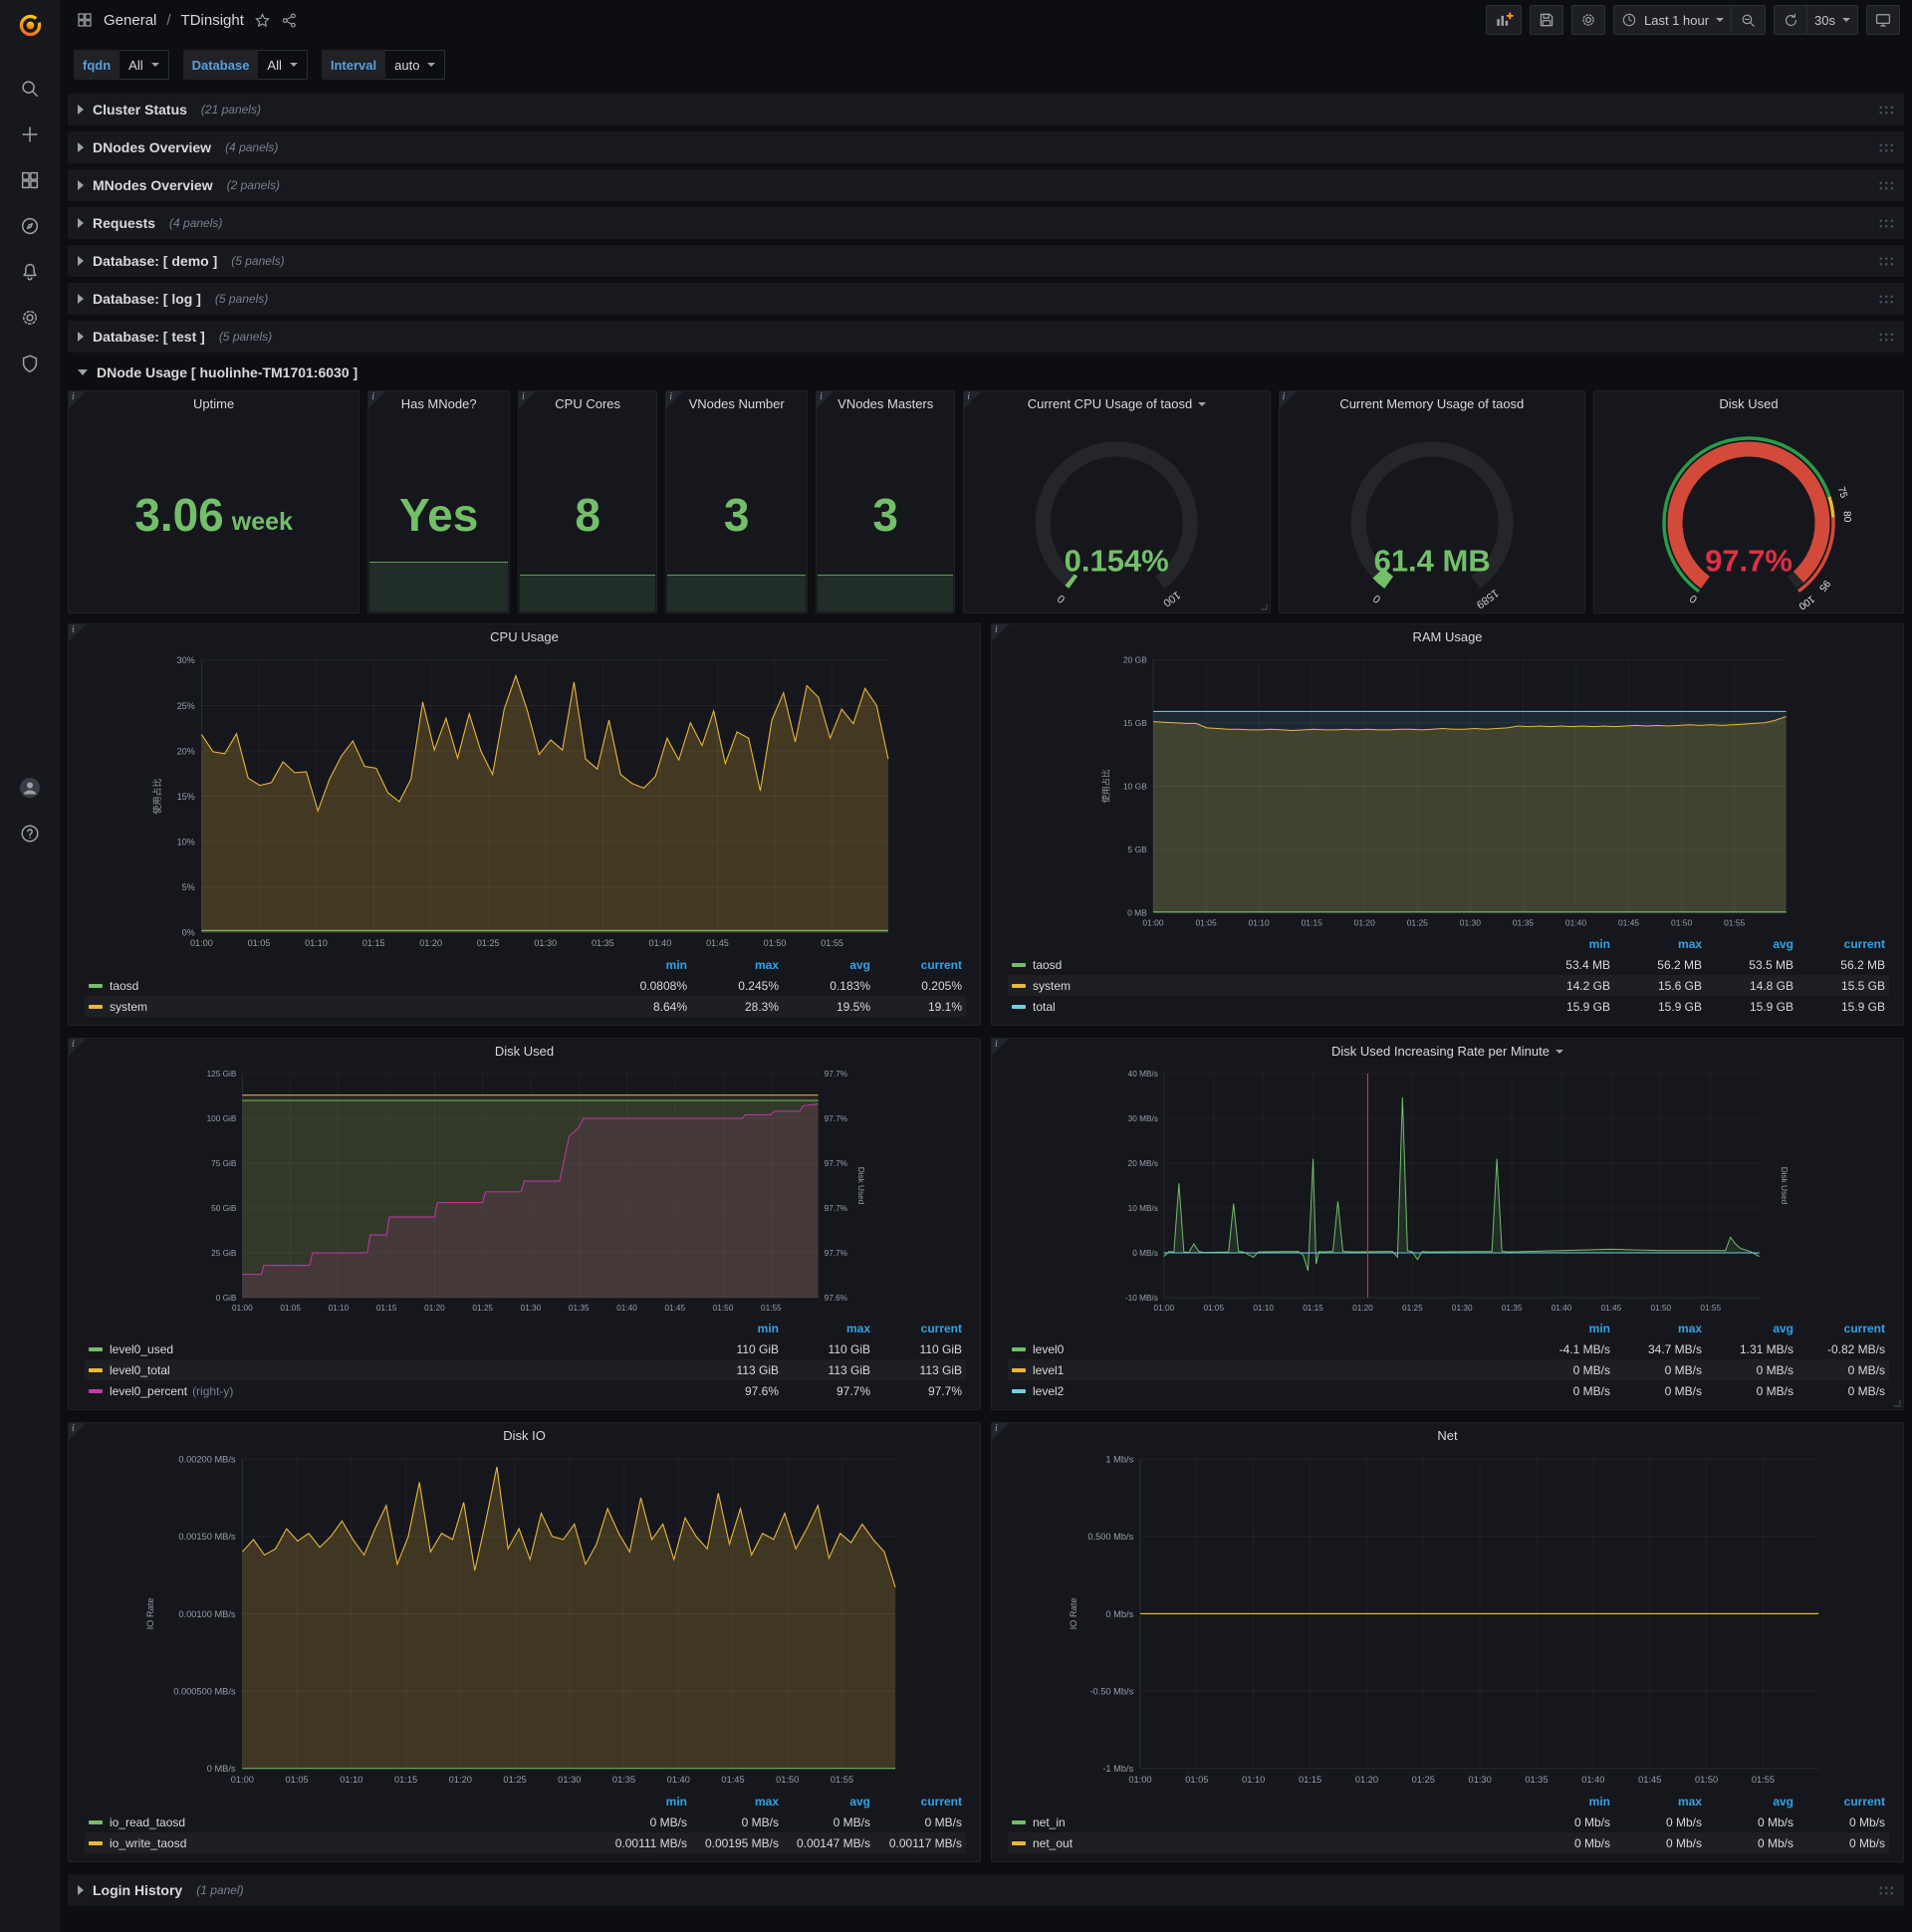 The image size is (1912, 1932). What do you see at coordinates (283, 65) in the screenshot?
I see `variable-database-value-dropdown: All` at bounding box center [283, 65].